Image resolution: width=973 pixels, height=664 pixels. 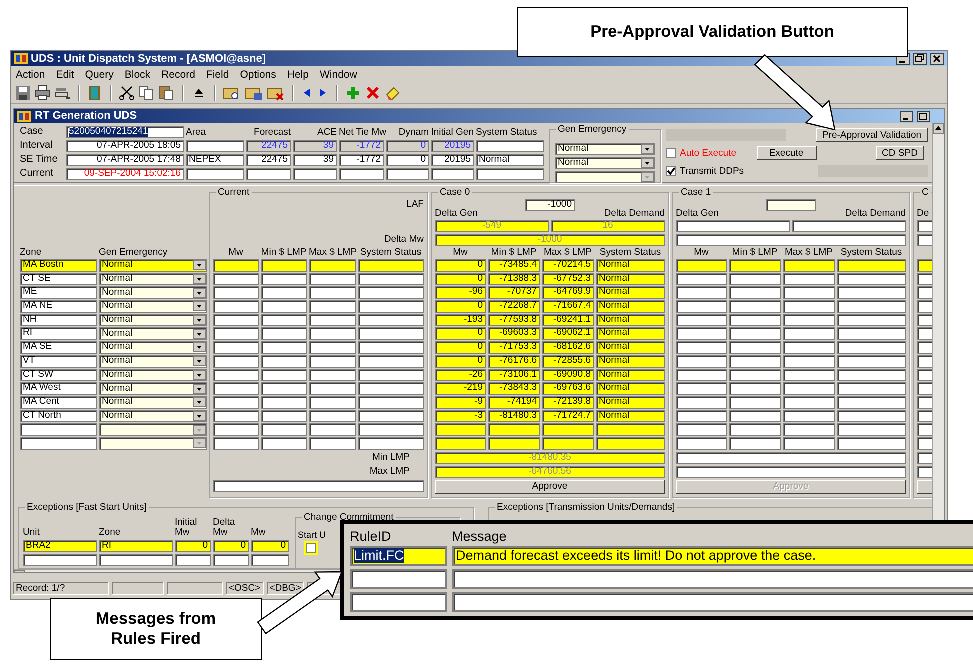 I want to click on menu-item: Query, so click(x=99, y=74).